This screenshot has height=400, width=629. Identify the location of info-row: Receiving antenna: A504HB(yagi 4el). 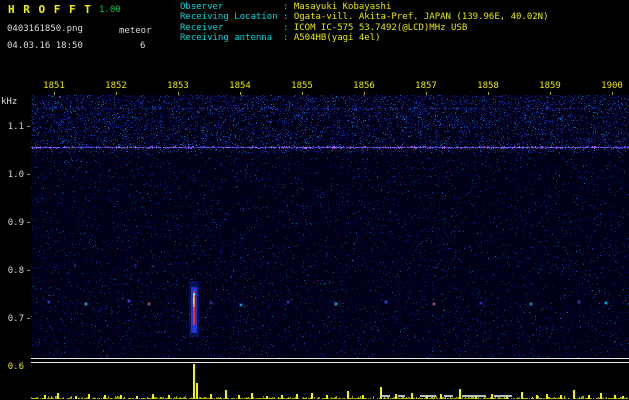
(364, 38).